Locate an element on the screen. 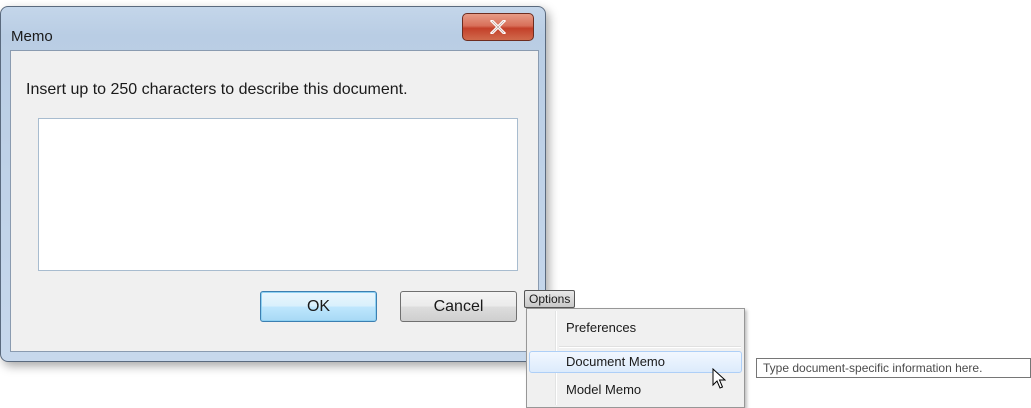 The height and width of the screenshot is (408, 1031). close-button is located at coordinates (498, 27).